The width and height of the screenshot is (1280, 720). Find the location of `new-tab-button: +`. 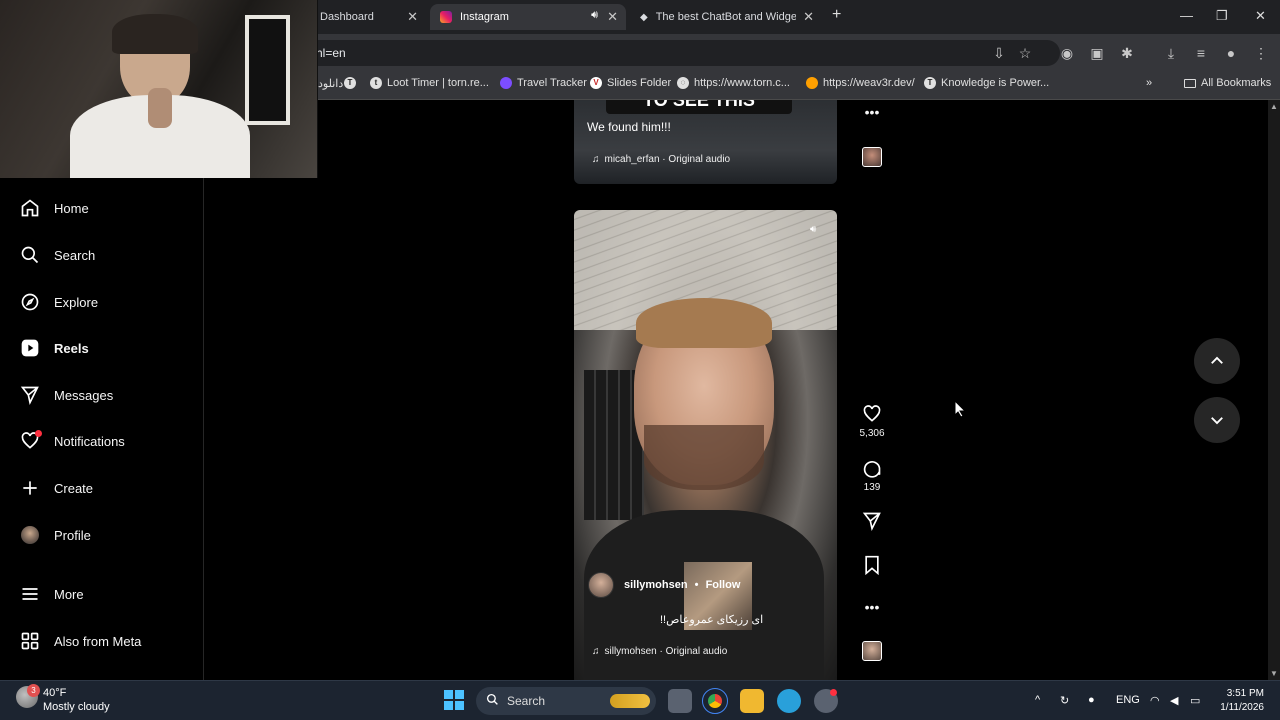

new-tab-button: + is located at coordinates (836, 15).